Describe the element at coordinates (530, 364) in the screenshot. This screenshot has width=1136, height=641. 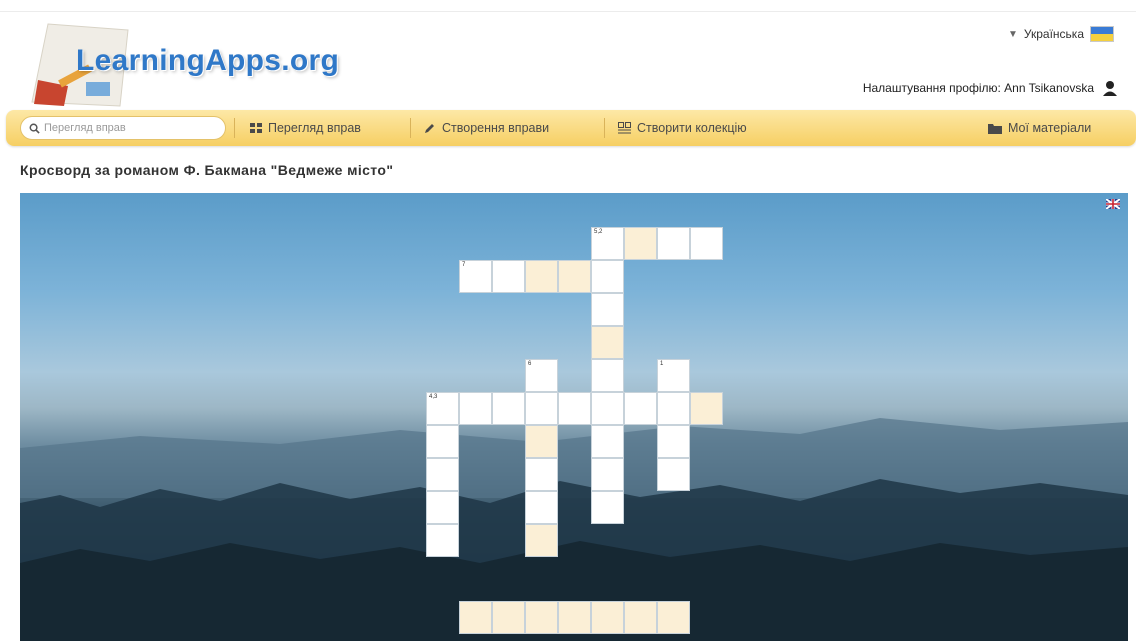
I see `clue-number: 6` at that location.